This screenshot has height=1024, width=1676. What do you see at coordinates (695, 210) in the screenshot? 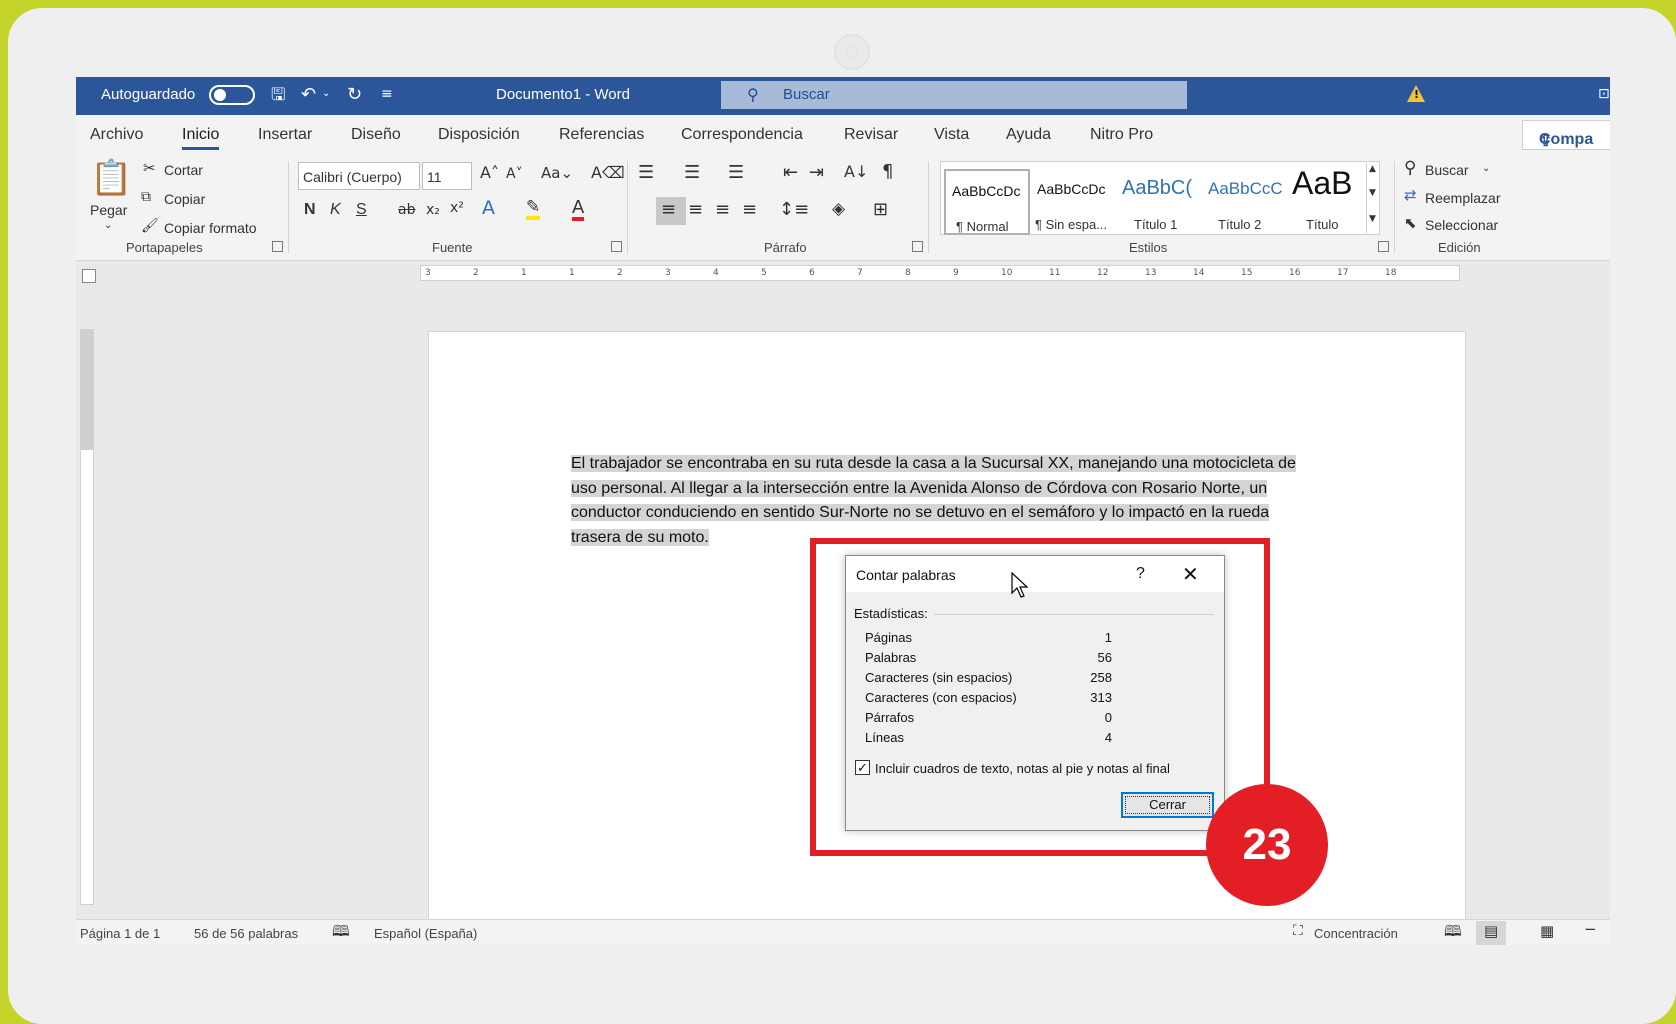
I see `align-center-icon: ≡` at bounding box center [695, 210].